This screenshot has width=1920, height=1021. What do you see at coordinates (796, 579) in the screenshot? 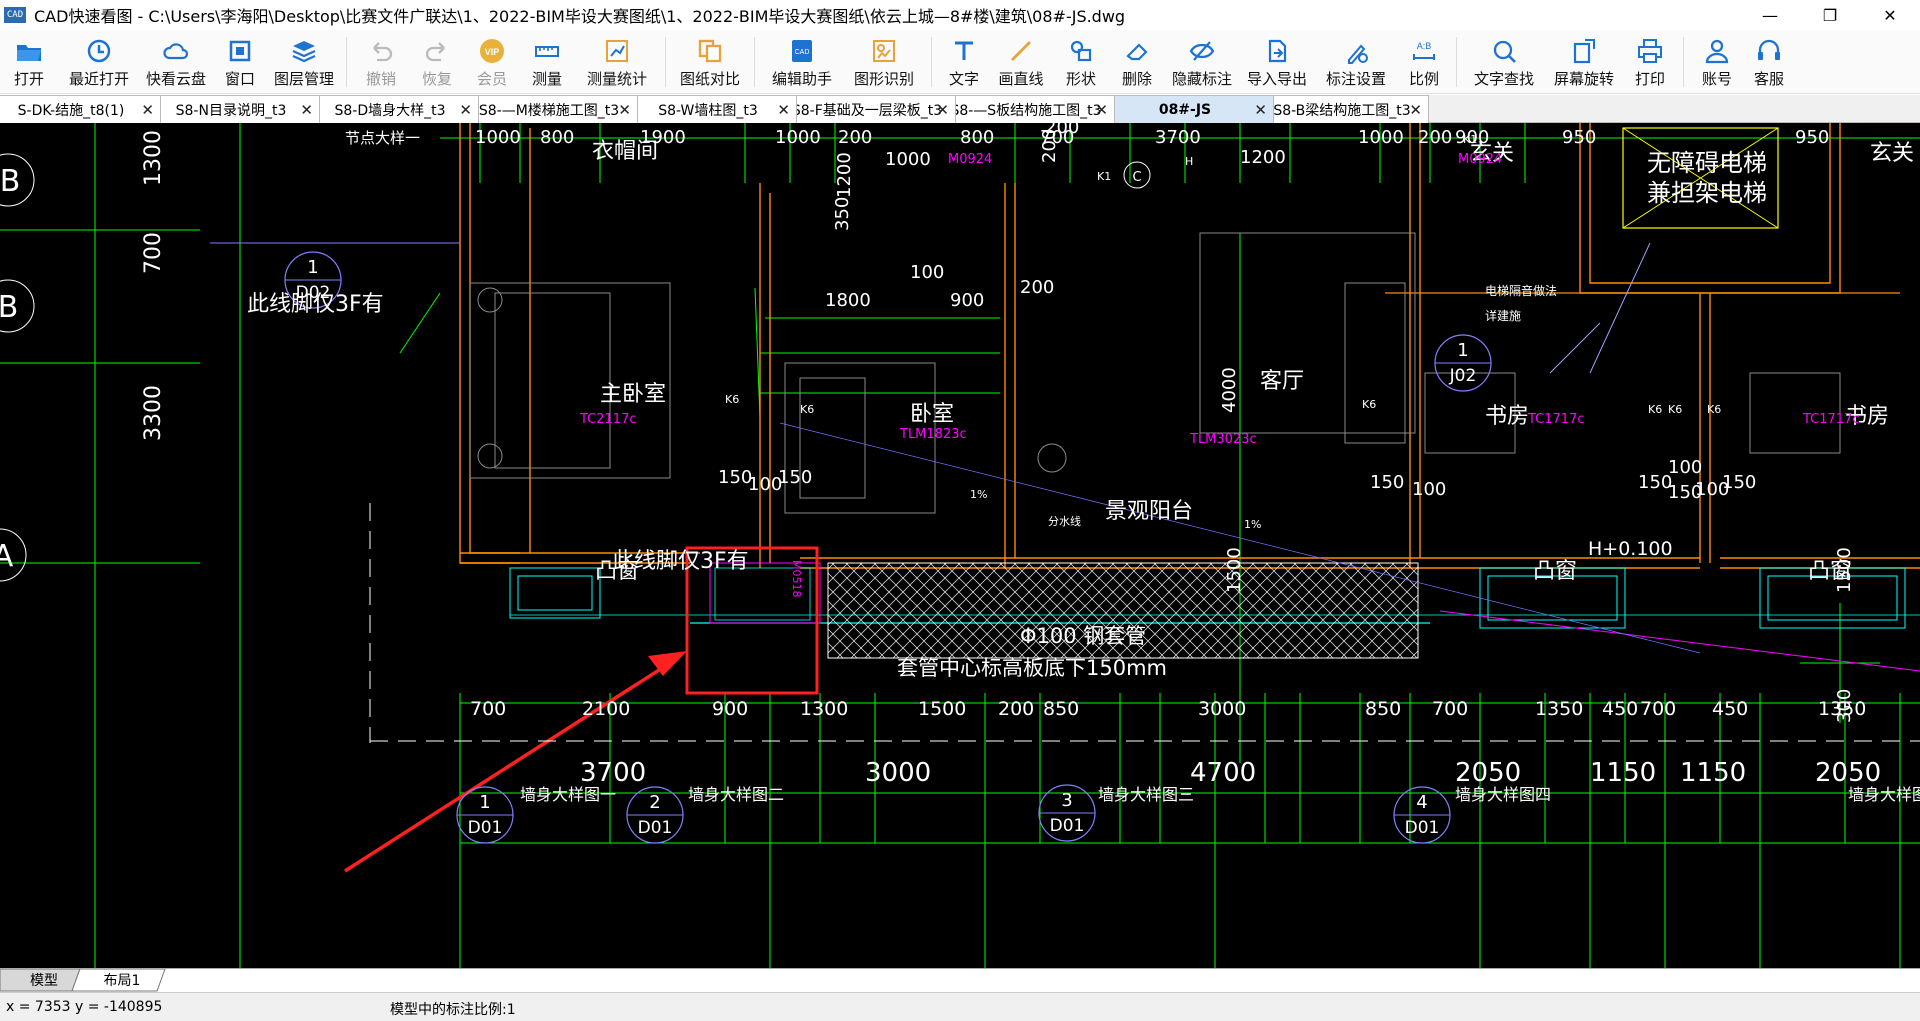
I see `tag-label: M0518` at bounding box center [796, 579].